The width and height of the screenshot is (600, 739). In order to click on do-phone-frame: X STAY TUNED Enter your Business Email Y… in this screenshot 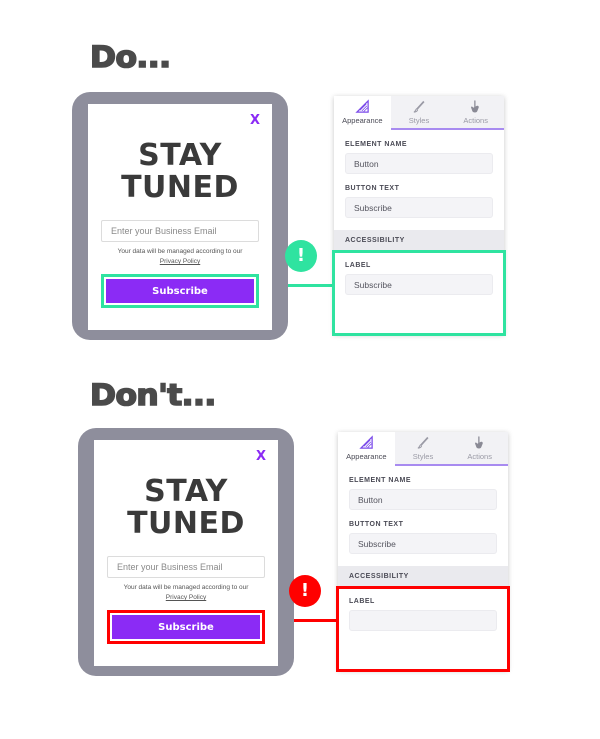, I will do `click(180, 216)`.